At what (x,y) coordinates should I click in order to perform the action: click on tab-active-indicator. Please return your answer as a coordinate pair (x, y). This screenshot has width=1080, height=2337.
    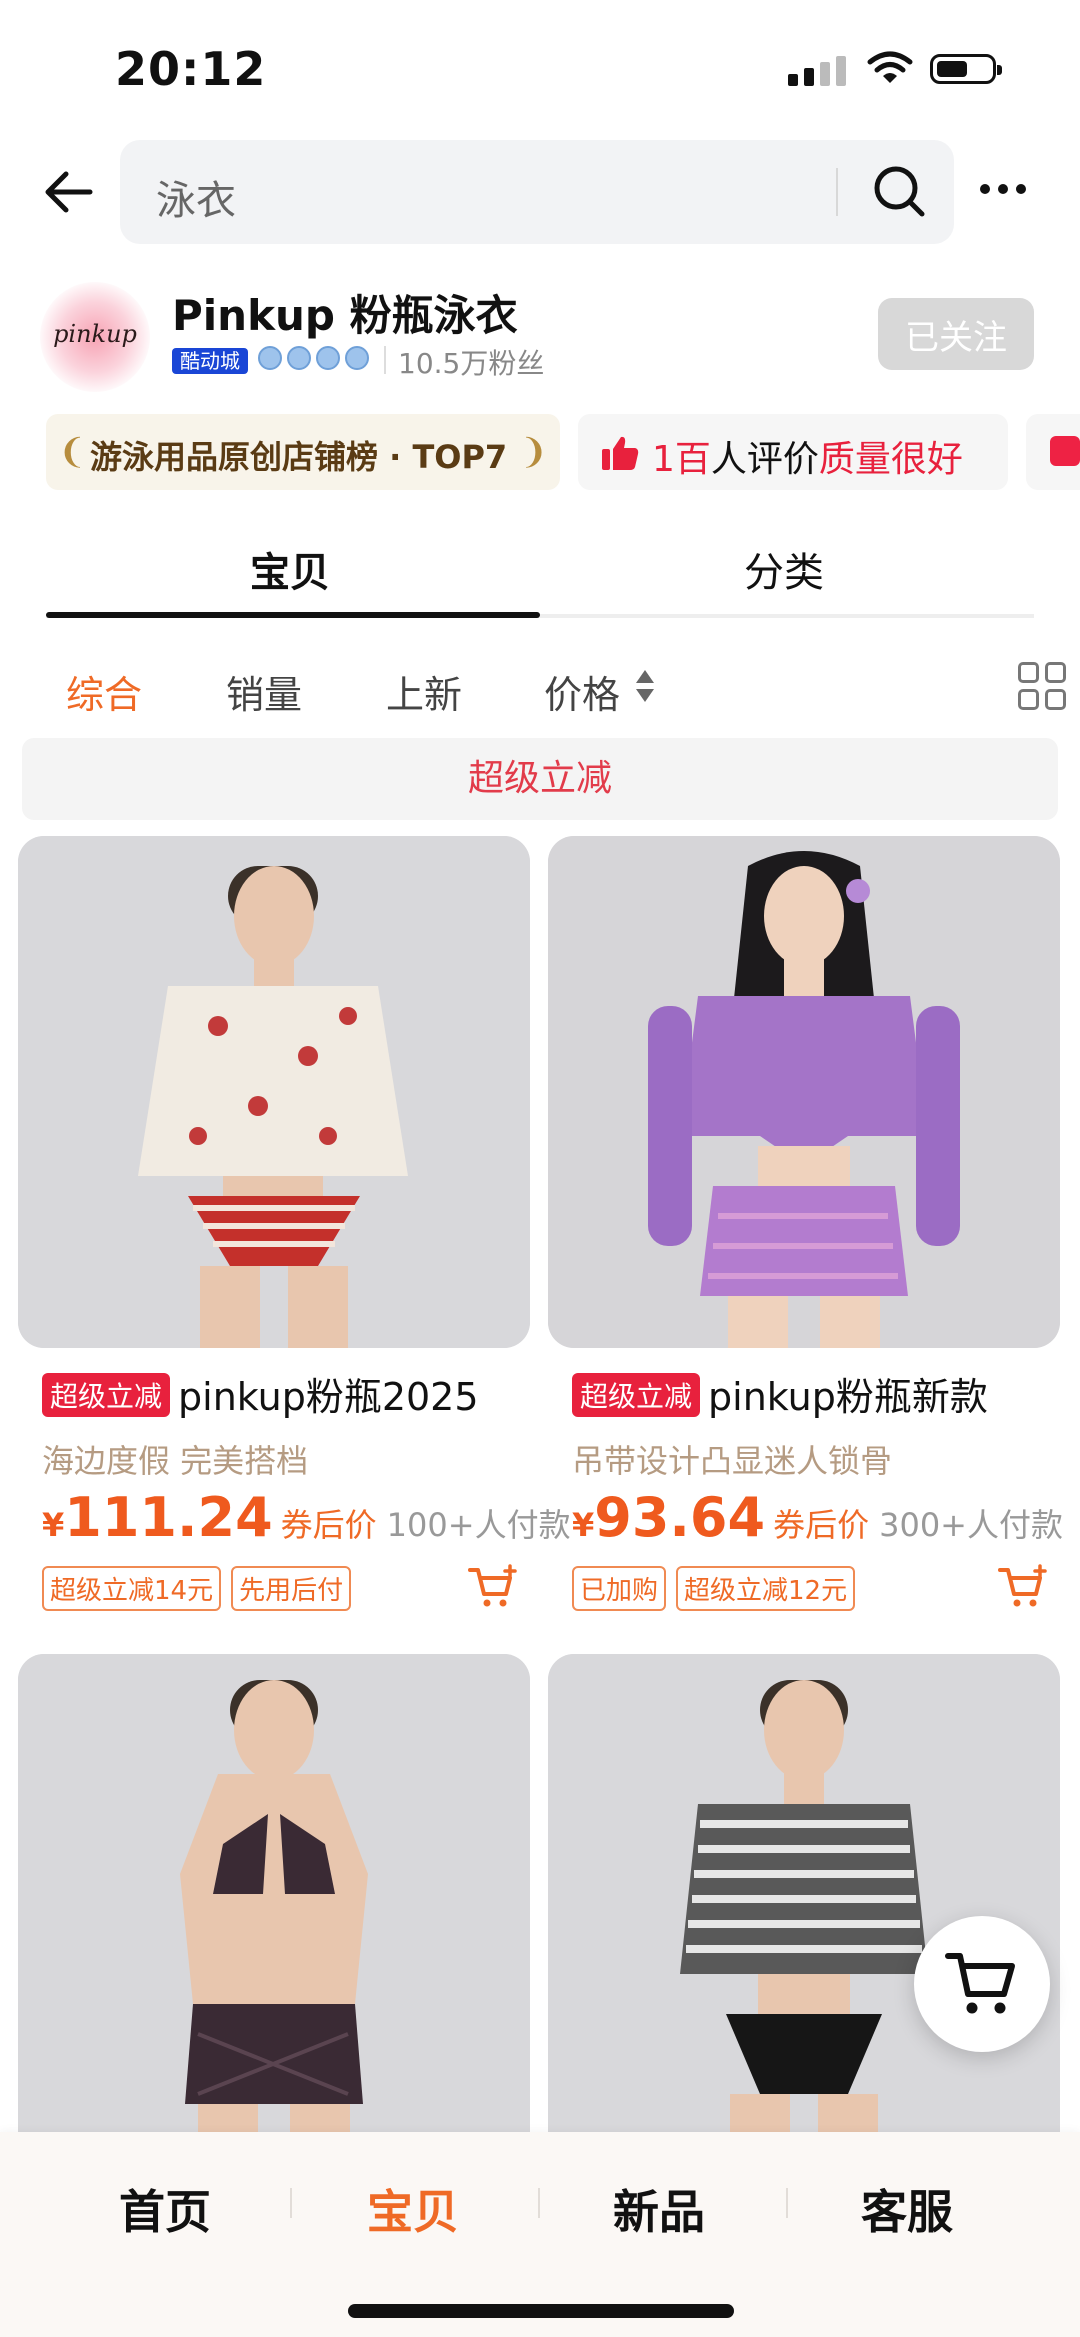
    Looking at the image, I should click on (293, 615).